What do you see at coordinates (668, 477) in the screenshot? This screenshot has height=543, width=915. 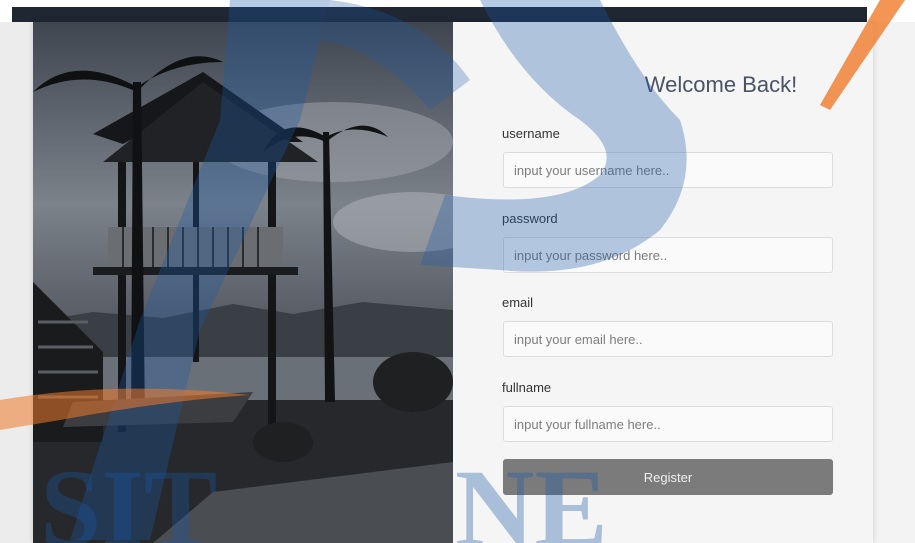 I see `register-button: Register` at bounding box center [668, 477].